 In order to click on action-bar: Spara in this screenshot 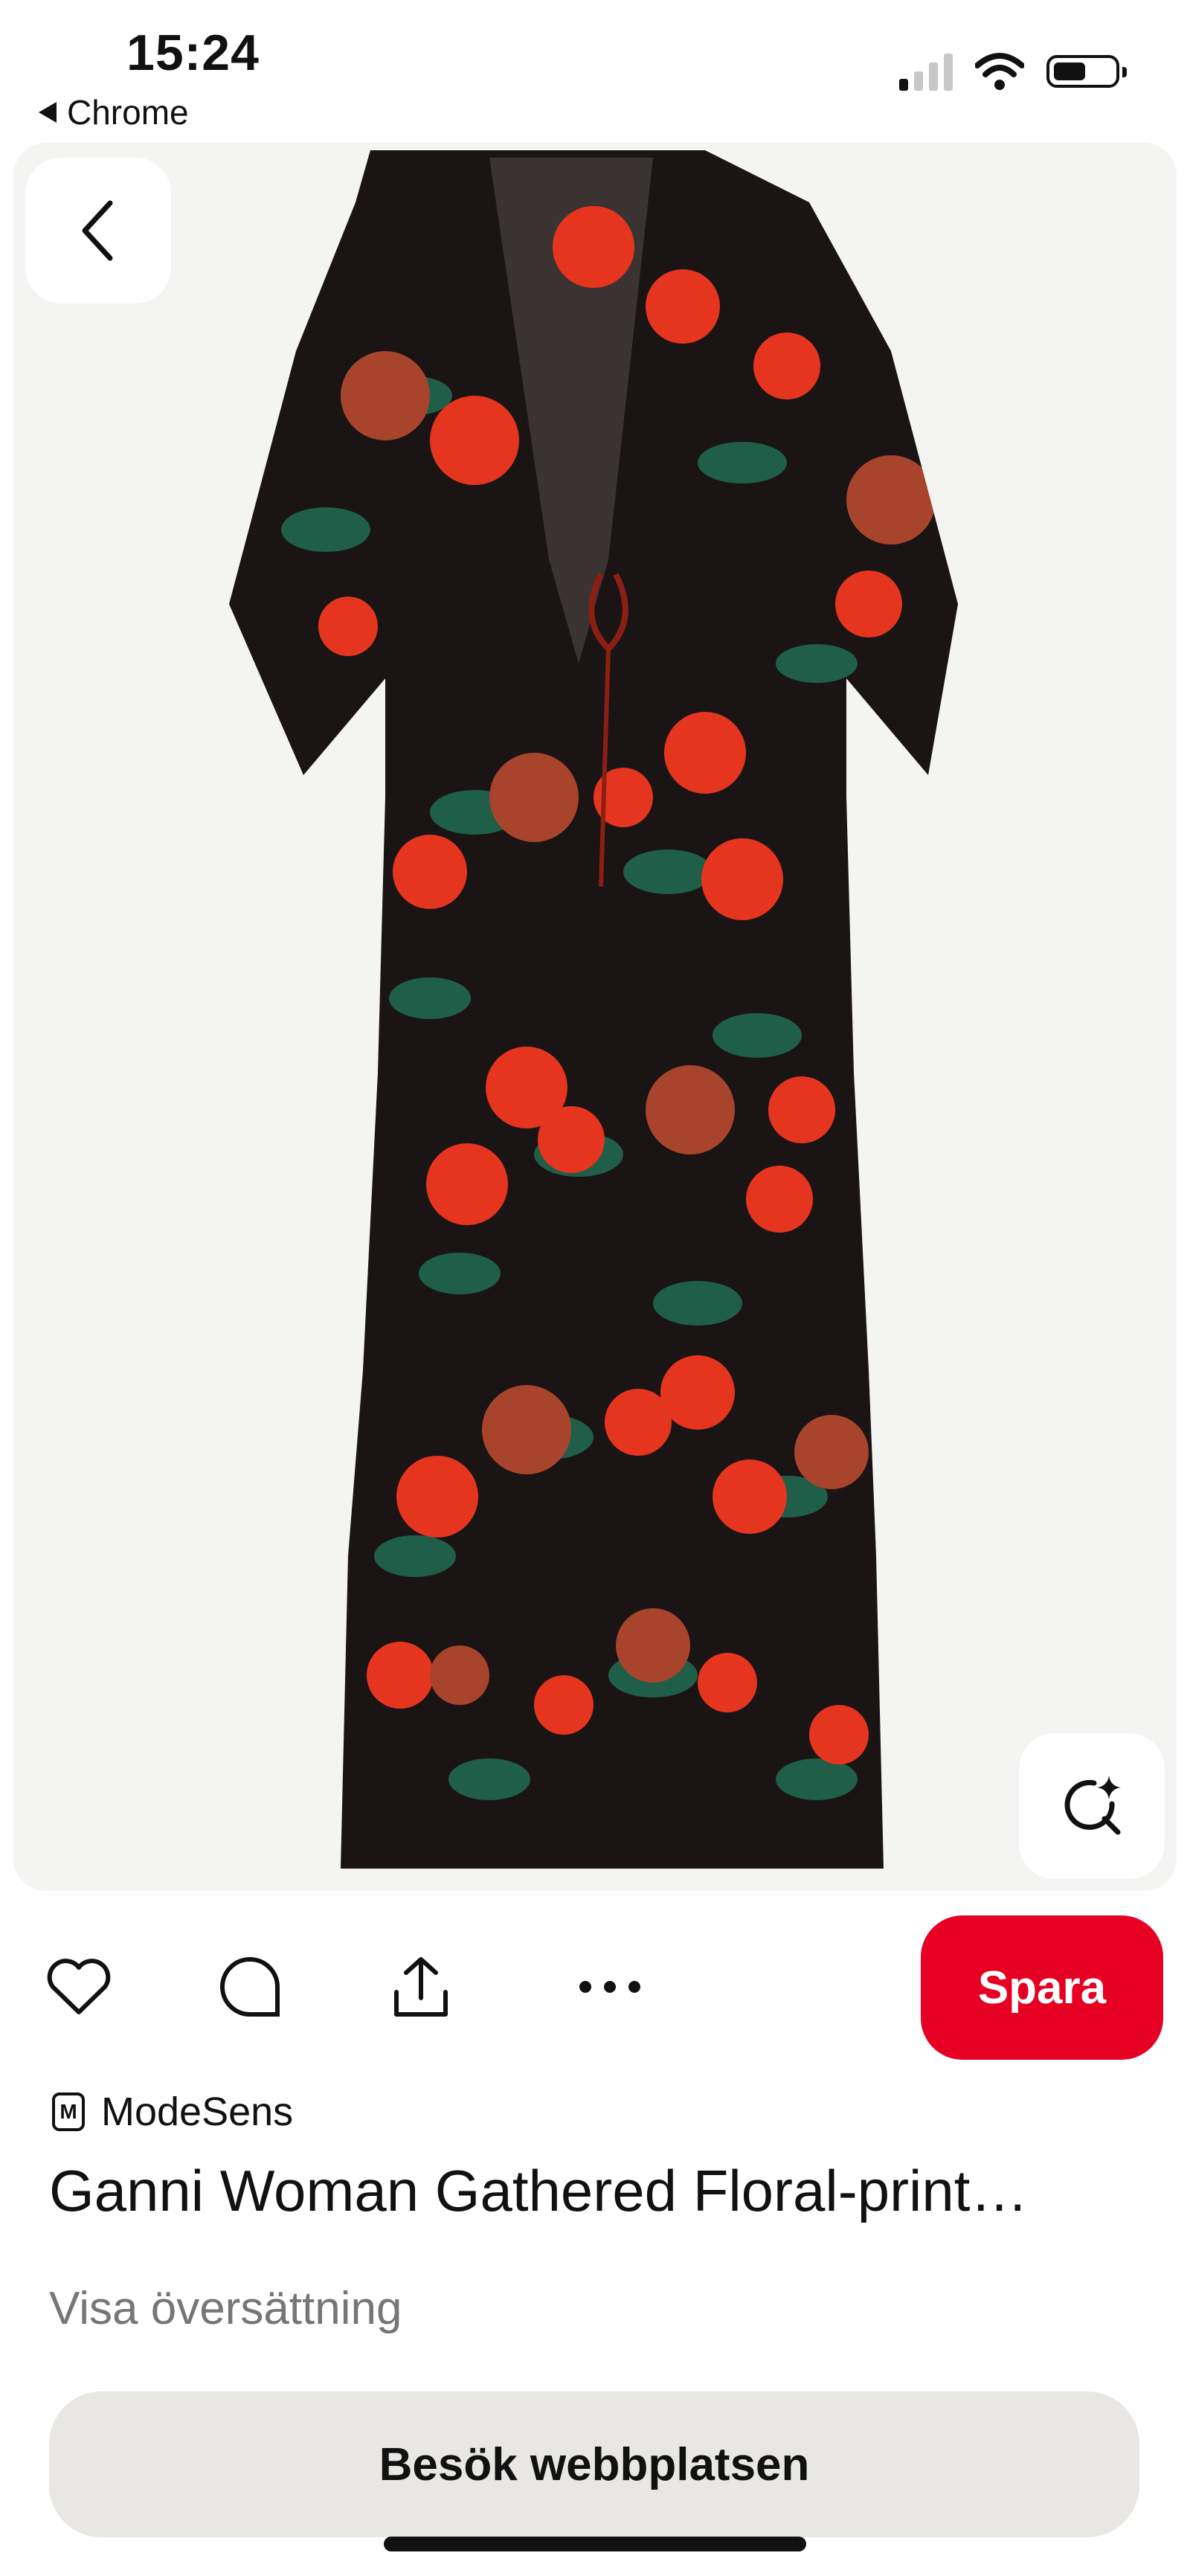, I will do `click(595, 1989)`.